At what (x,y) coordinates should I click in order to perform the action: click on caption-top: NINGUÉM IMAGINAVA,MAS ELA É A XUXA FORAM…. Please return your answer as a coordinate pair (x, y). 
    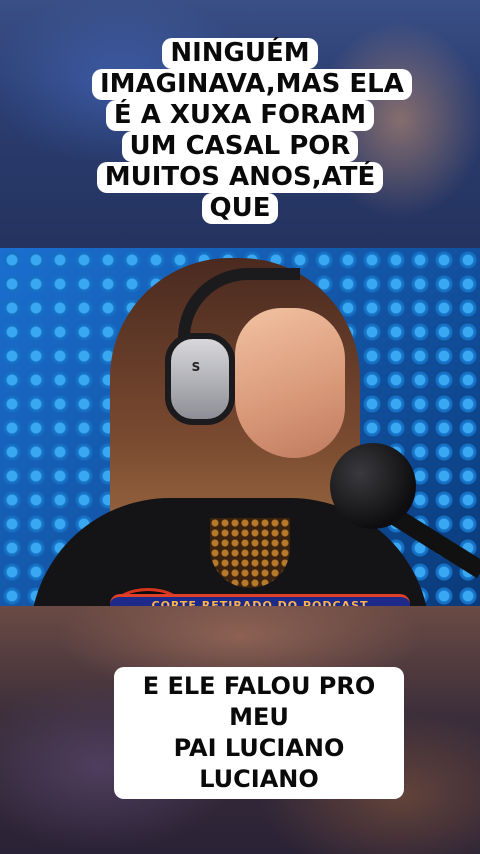
    Looking at the image, I should click on (252, 131).